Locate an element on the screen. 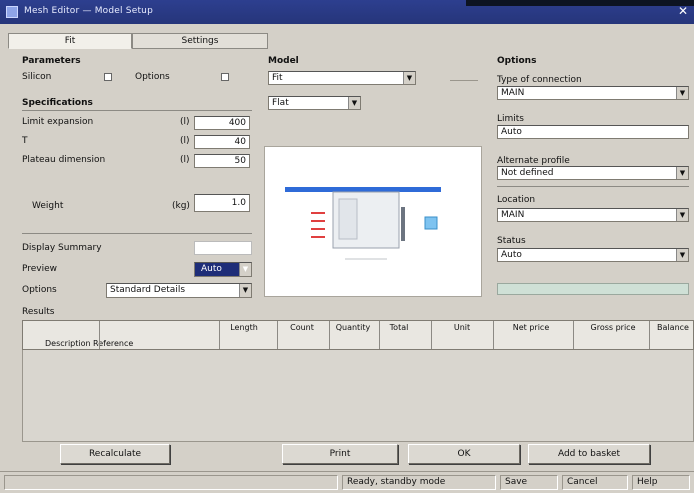  weight-input: 1.0 is located at coordinates (222, 203).